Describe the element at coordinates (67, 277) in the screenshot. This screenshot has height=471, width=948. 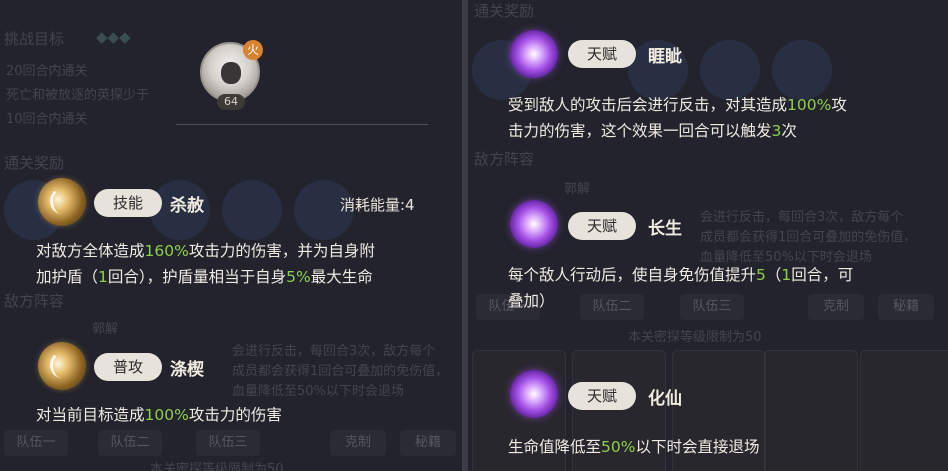
I see `desc-text: 加护盾（` at that location.